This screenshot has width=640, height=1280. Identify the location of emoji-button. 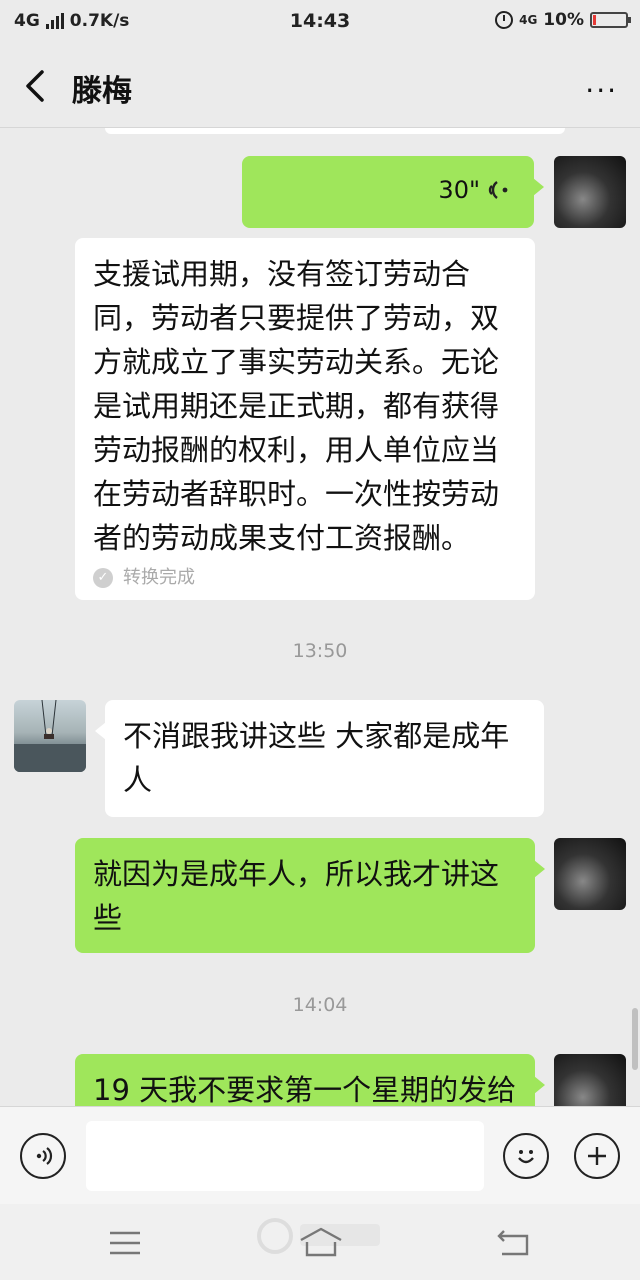
(526, 1156).